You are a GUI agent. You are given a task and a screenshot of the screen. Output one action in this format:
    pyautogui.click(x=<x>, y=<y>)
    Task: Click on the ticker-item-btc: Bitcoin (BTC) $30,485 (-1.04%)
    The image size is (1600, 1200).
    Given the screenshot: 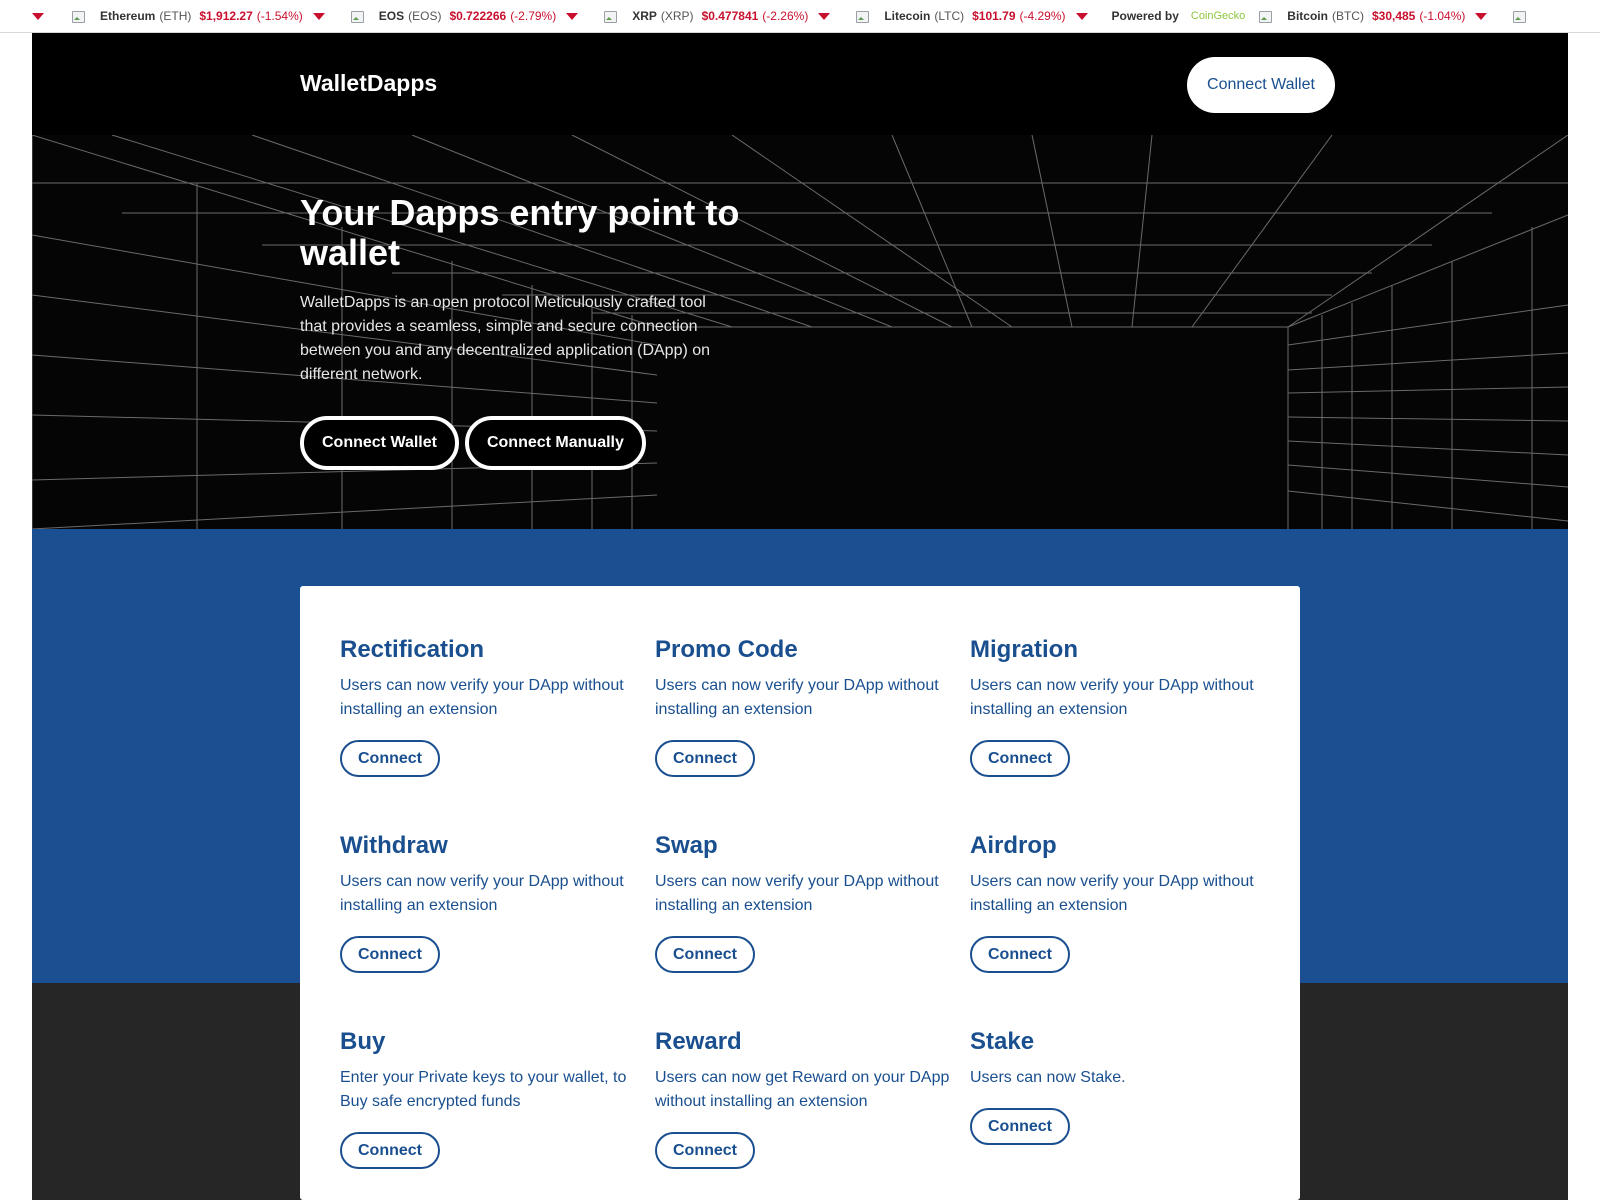 What is the action you would take?
    pyautogui.click(x=1372, y=16)
    